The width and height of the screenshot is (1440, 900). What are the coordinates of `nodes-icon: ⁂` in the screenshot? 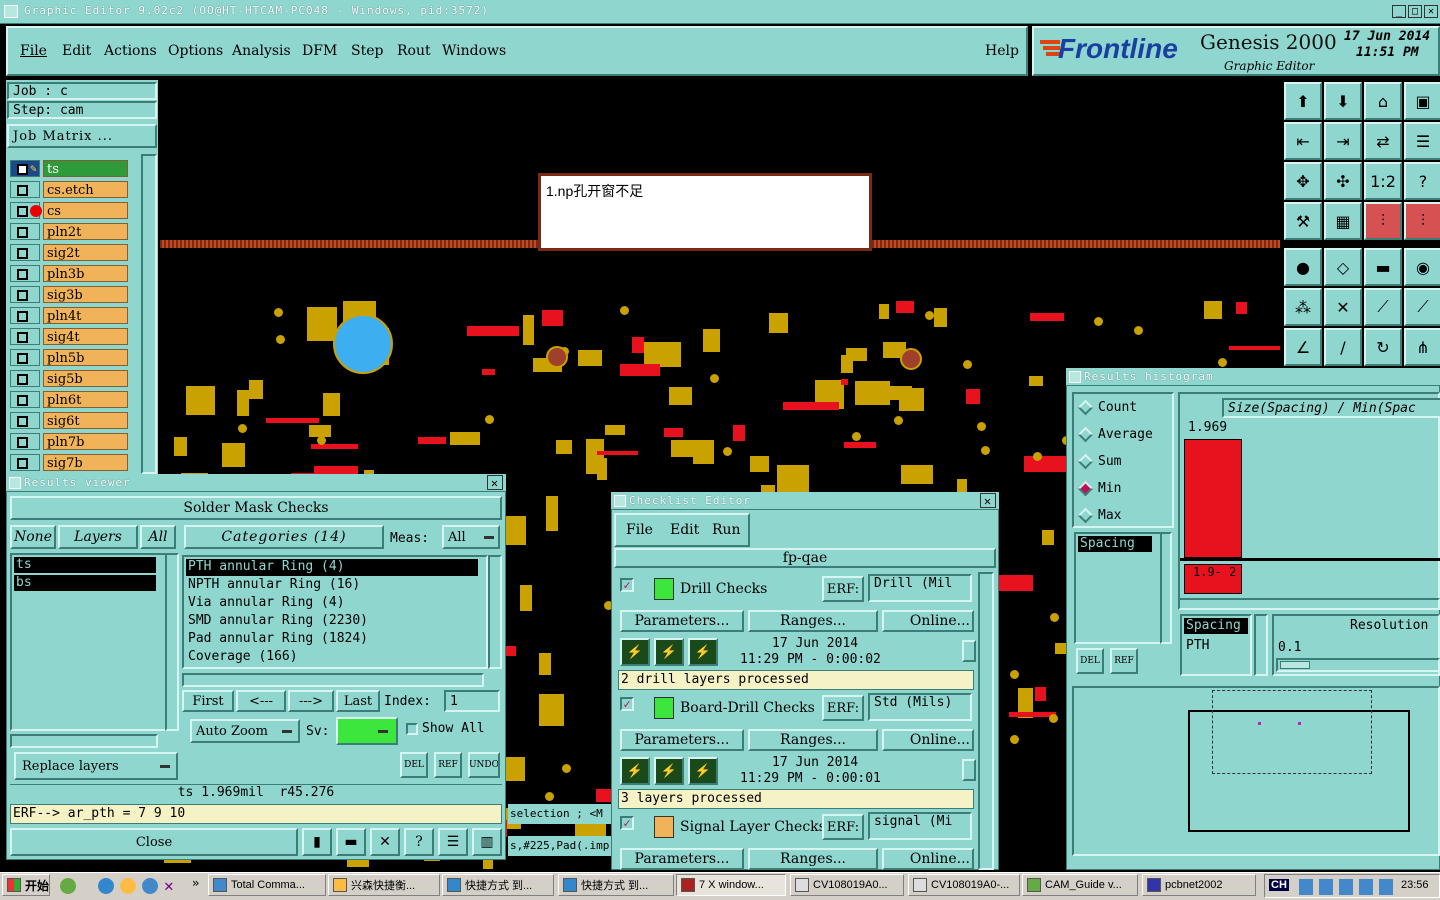 It's located at (1303, 307).